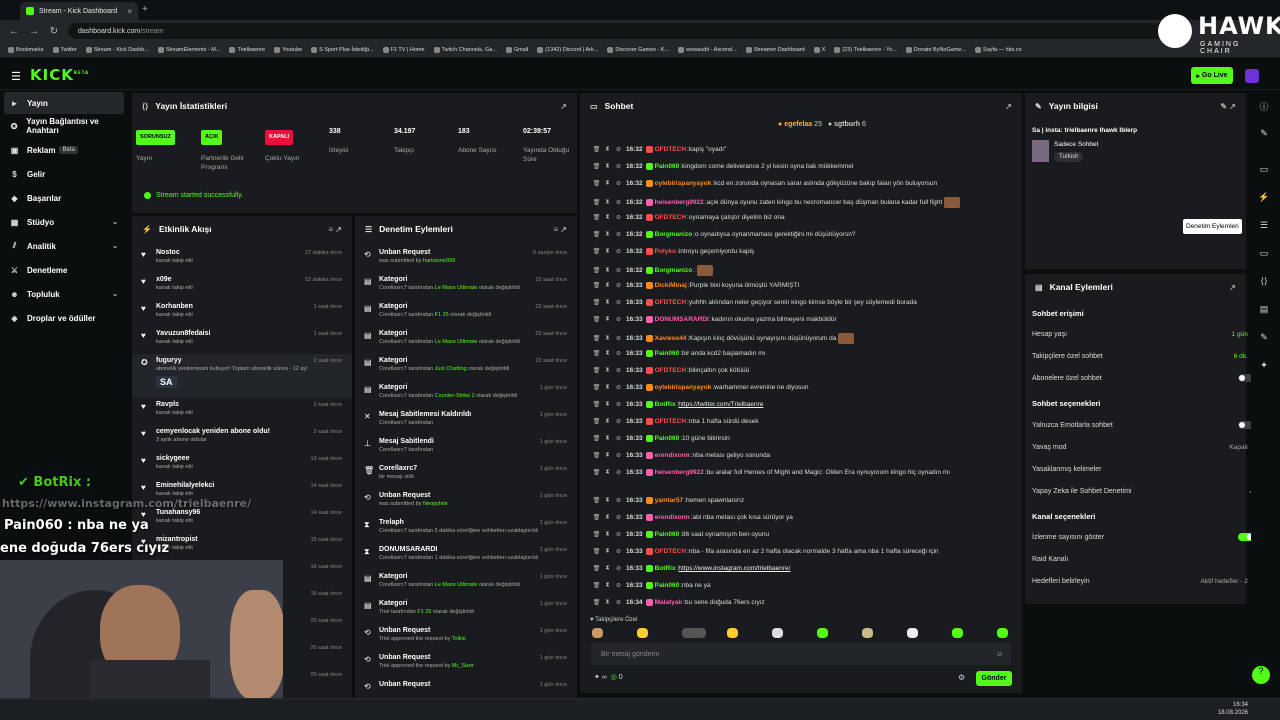  Describe the element at coordinates (59, 75) in the screenshot. I see `kick-logo: KICKBETA` at that location.